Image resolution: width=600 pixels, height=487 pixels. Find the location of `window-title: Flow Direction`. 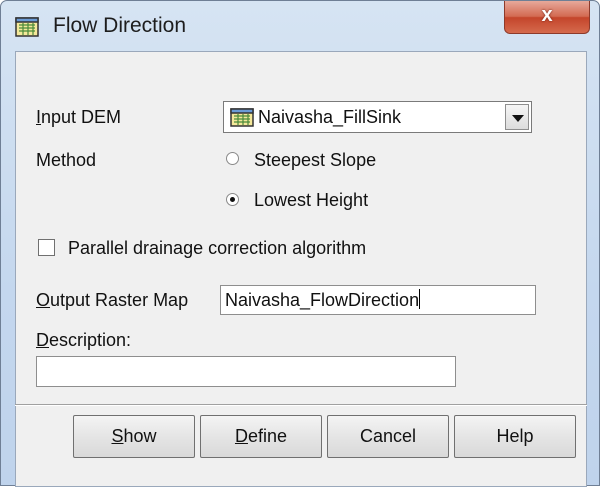

window-title: Flow Direction is located at coordinates (120, 25).